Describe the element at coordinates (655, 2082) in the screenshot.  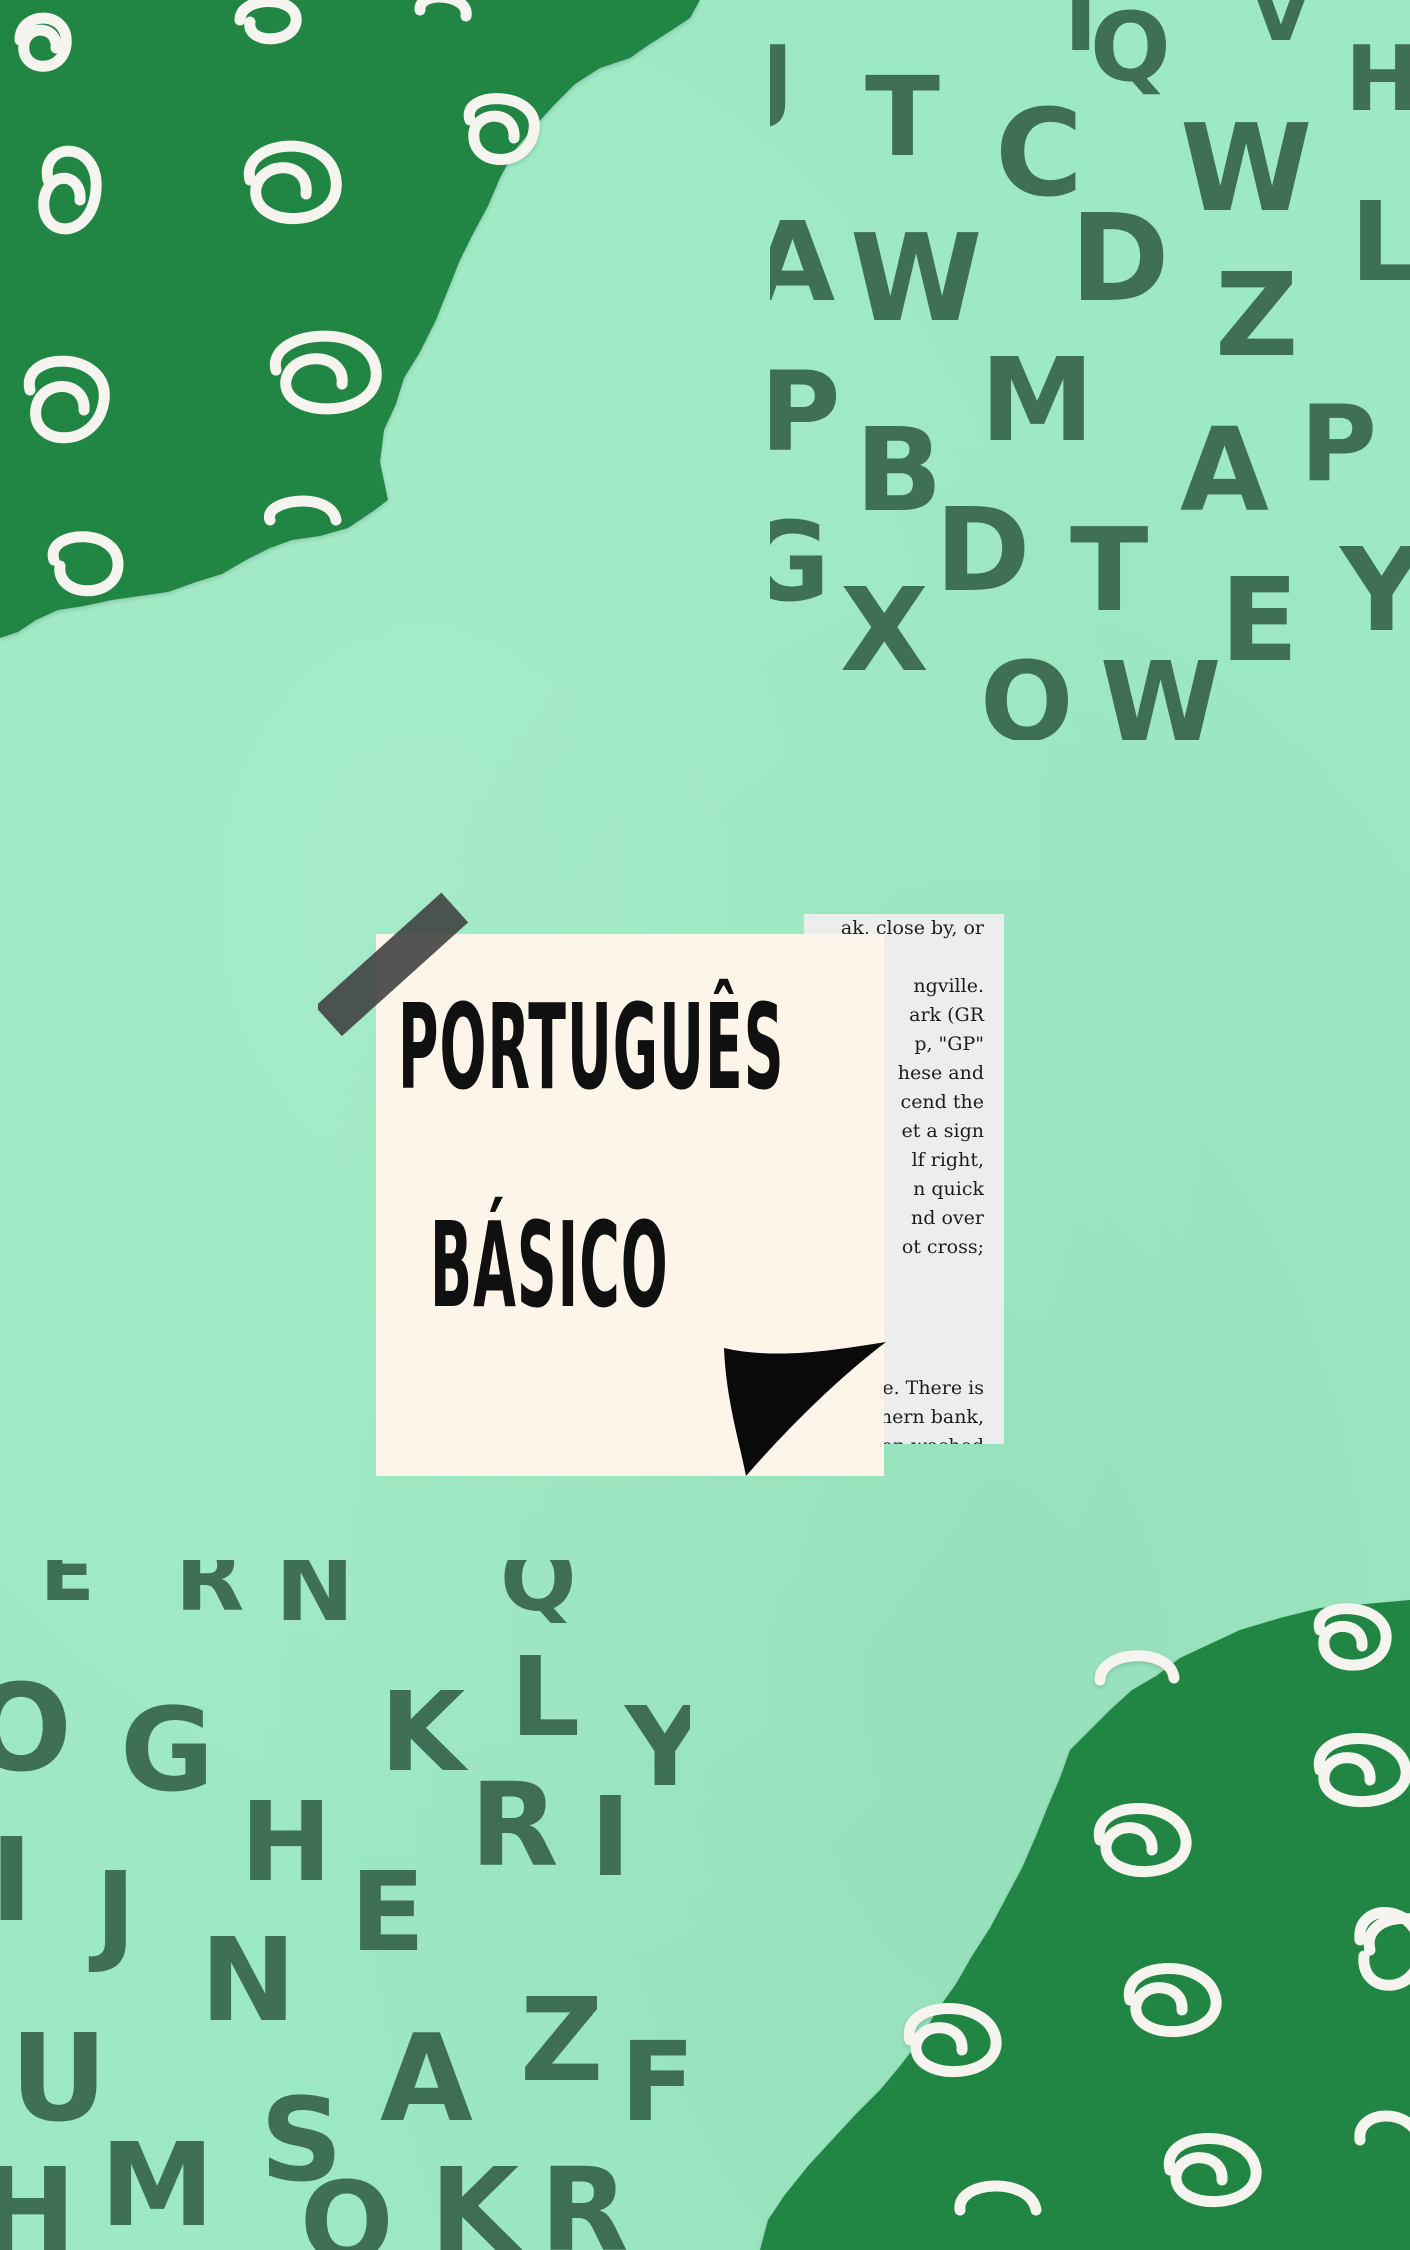
I see `svg-text: F` at that location.